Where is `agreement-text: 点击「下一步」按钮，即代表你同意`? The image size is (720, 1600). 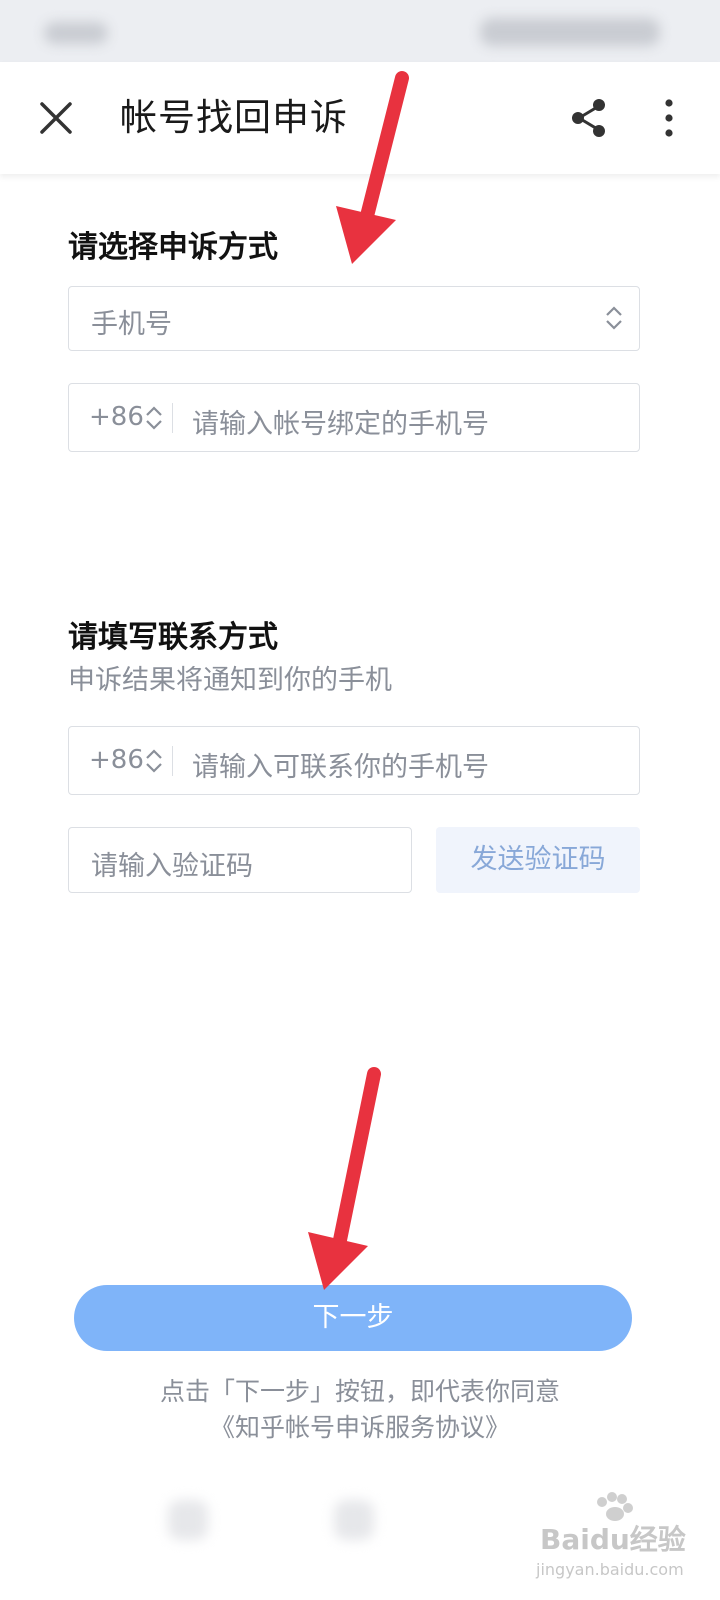 agreement-text: 点击「下一步」按钮，即代表你同意 is located at coordinates (359, 1391).